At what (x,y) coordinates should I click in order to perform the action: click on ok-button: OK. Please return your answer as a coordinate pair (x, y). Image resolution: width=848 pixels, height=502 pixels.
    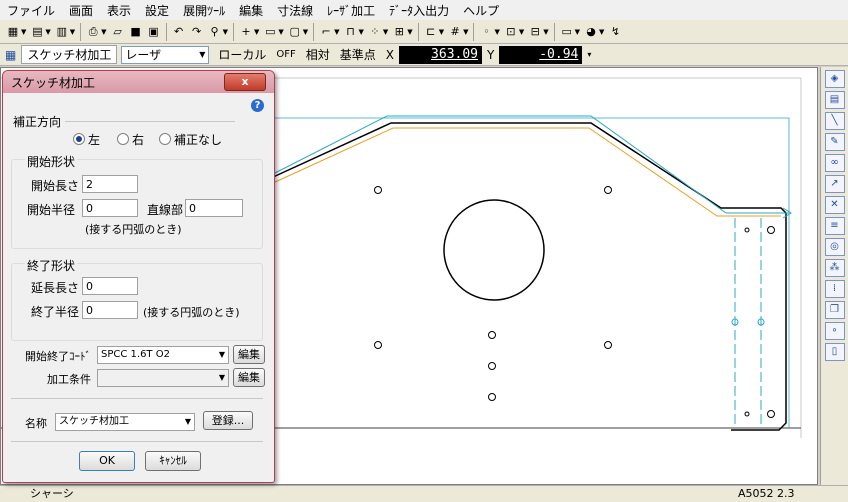
    Looking at the image, I should click on (107, 461).